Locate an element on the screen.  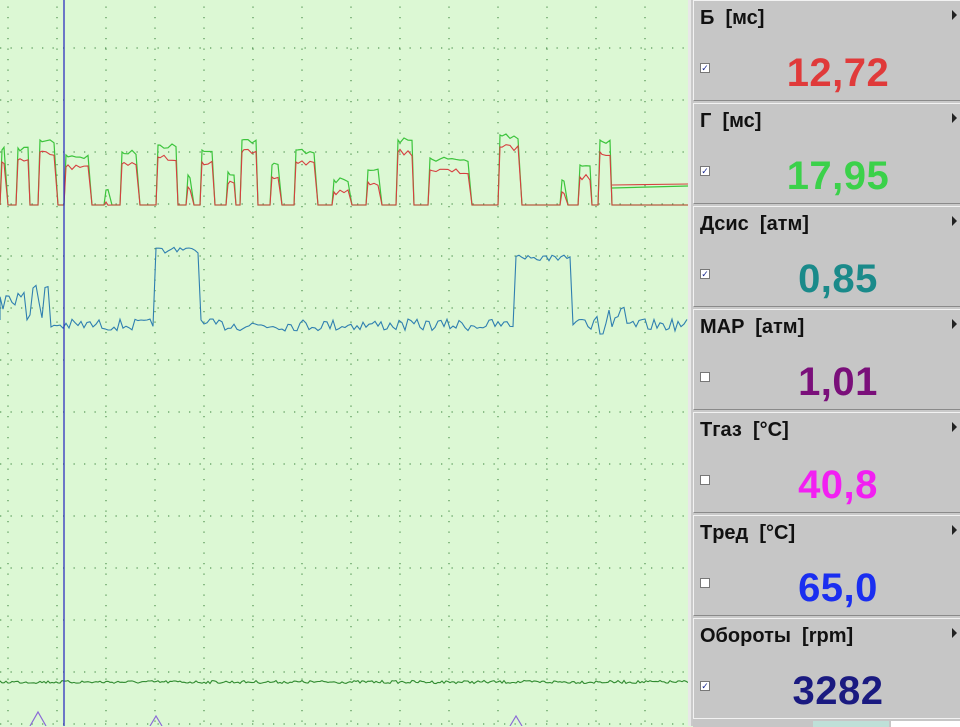
channel-name: Г [мс] is located at coordinates (731, 121).